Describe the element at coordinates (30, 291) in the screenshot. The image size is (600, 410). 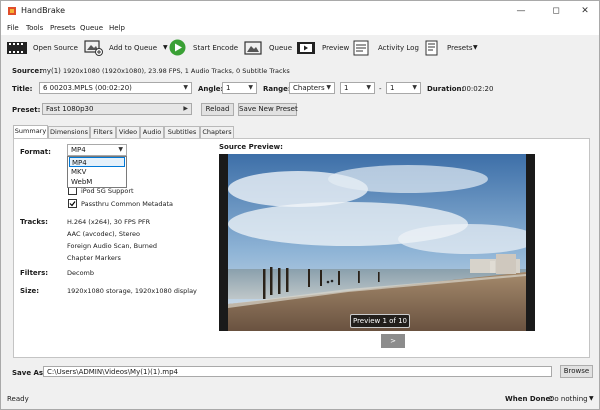
I see `size-label: Size:` at that location.